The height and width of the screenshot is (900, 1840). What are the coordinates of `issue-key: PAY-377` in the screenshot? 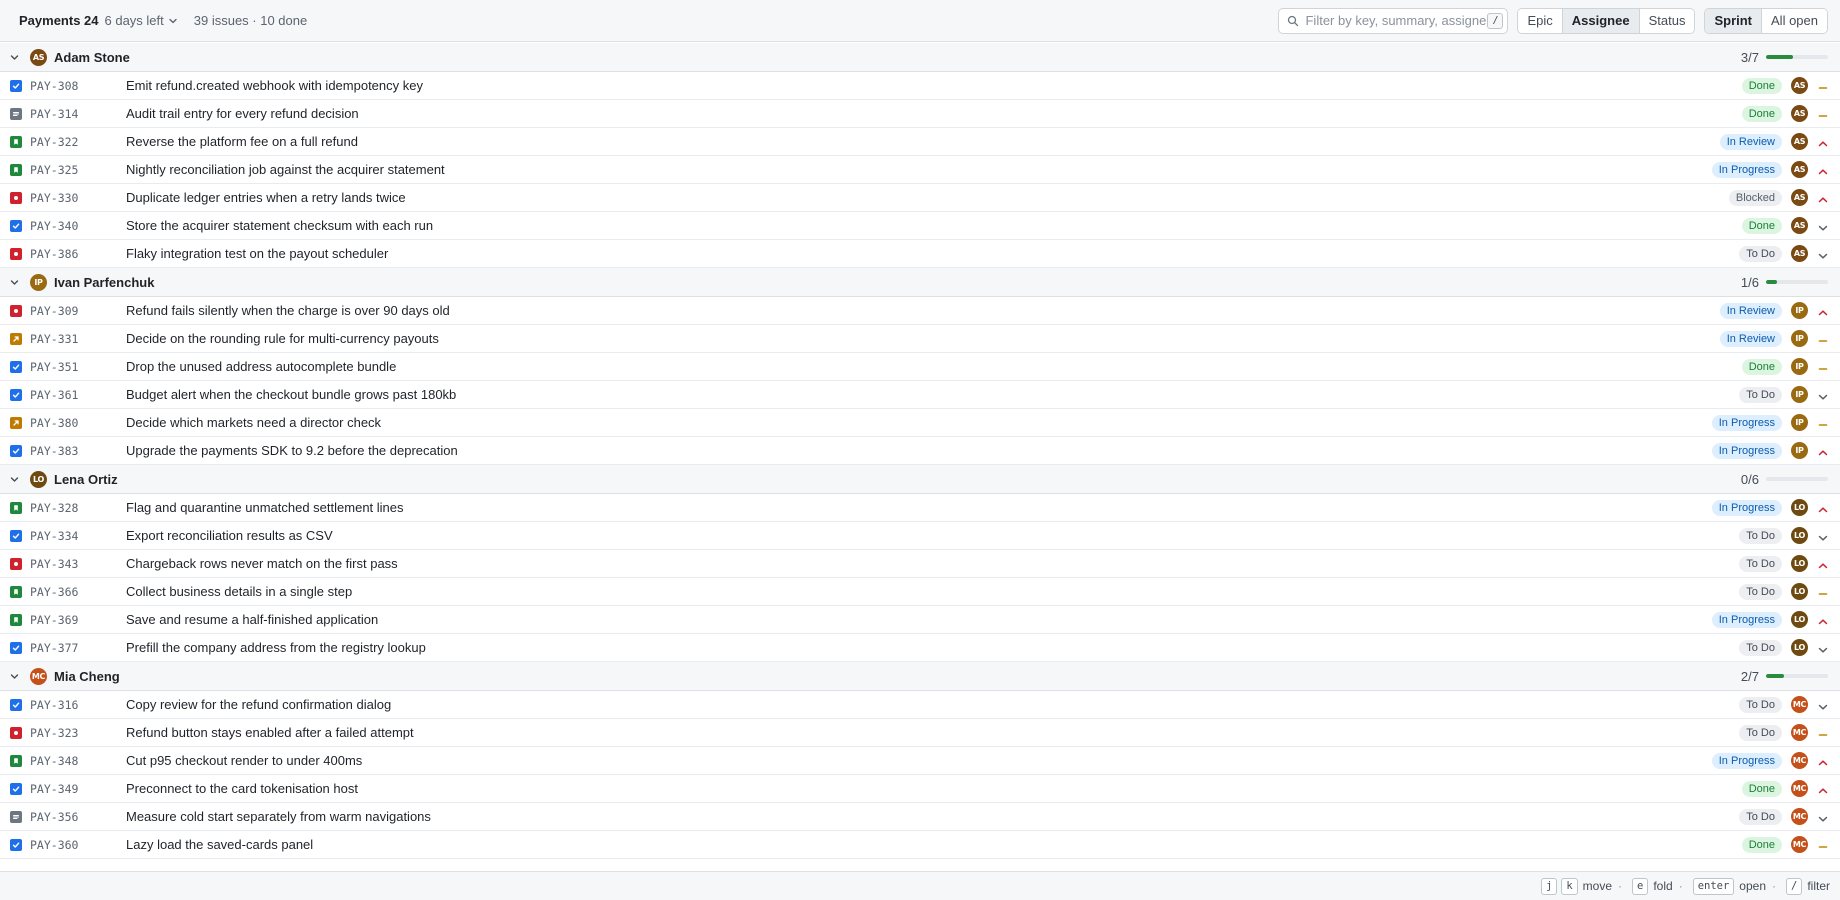 It's located at (78, 648).